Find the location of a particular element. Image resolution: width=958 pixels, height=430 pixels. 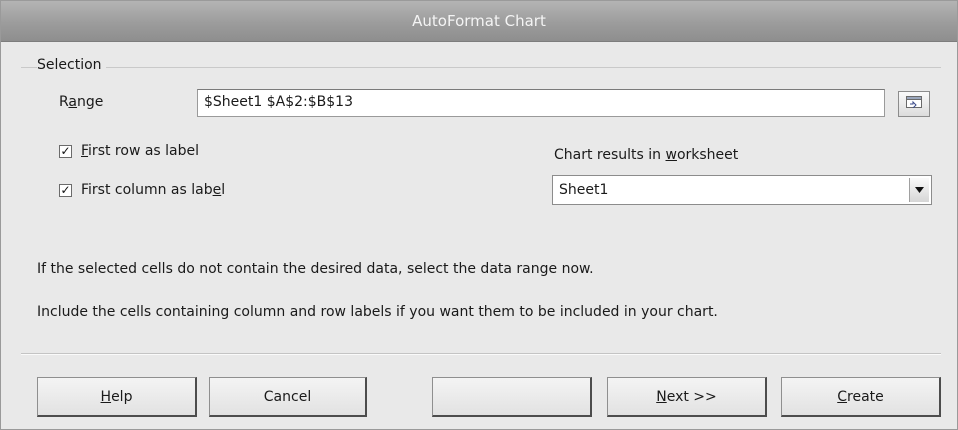

shrink-button is located at coordinates (914, 104).